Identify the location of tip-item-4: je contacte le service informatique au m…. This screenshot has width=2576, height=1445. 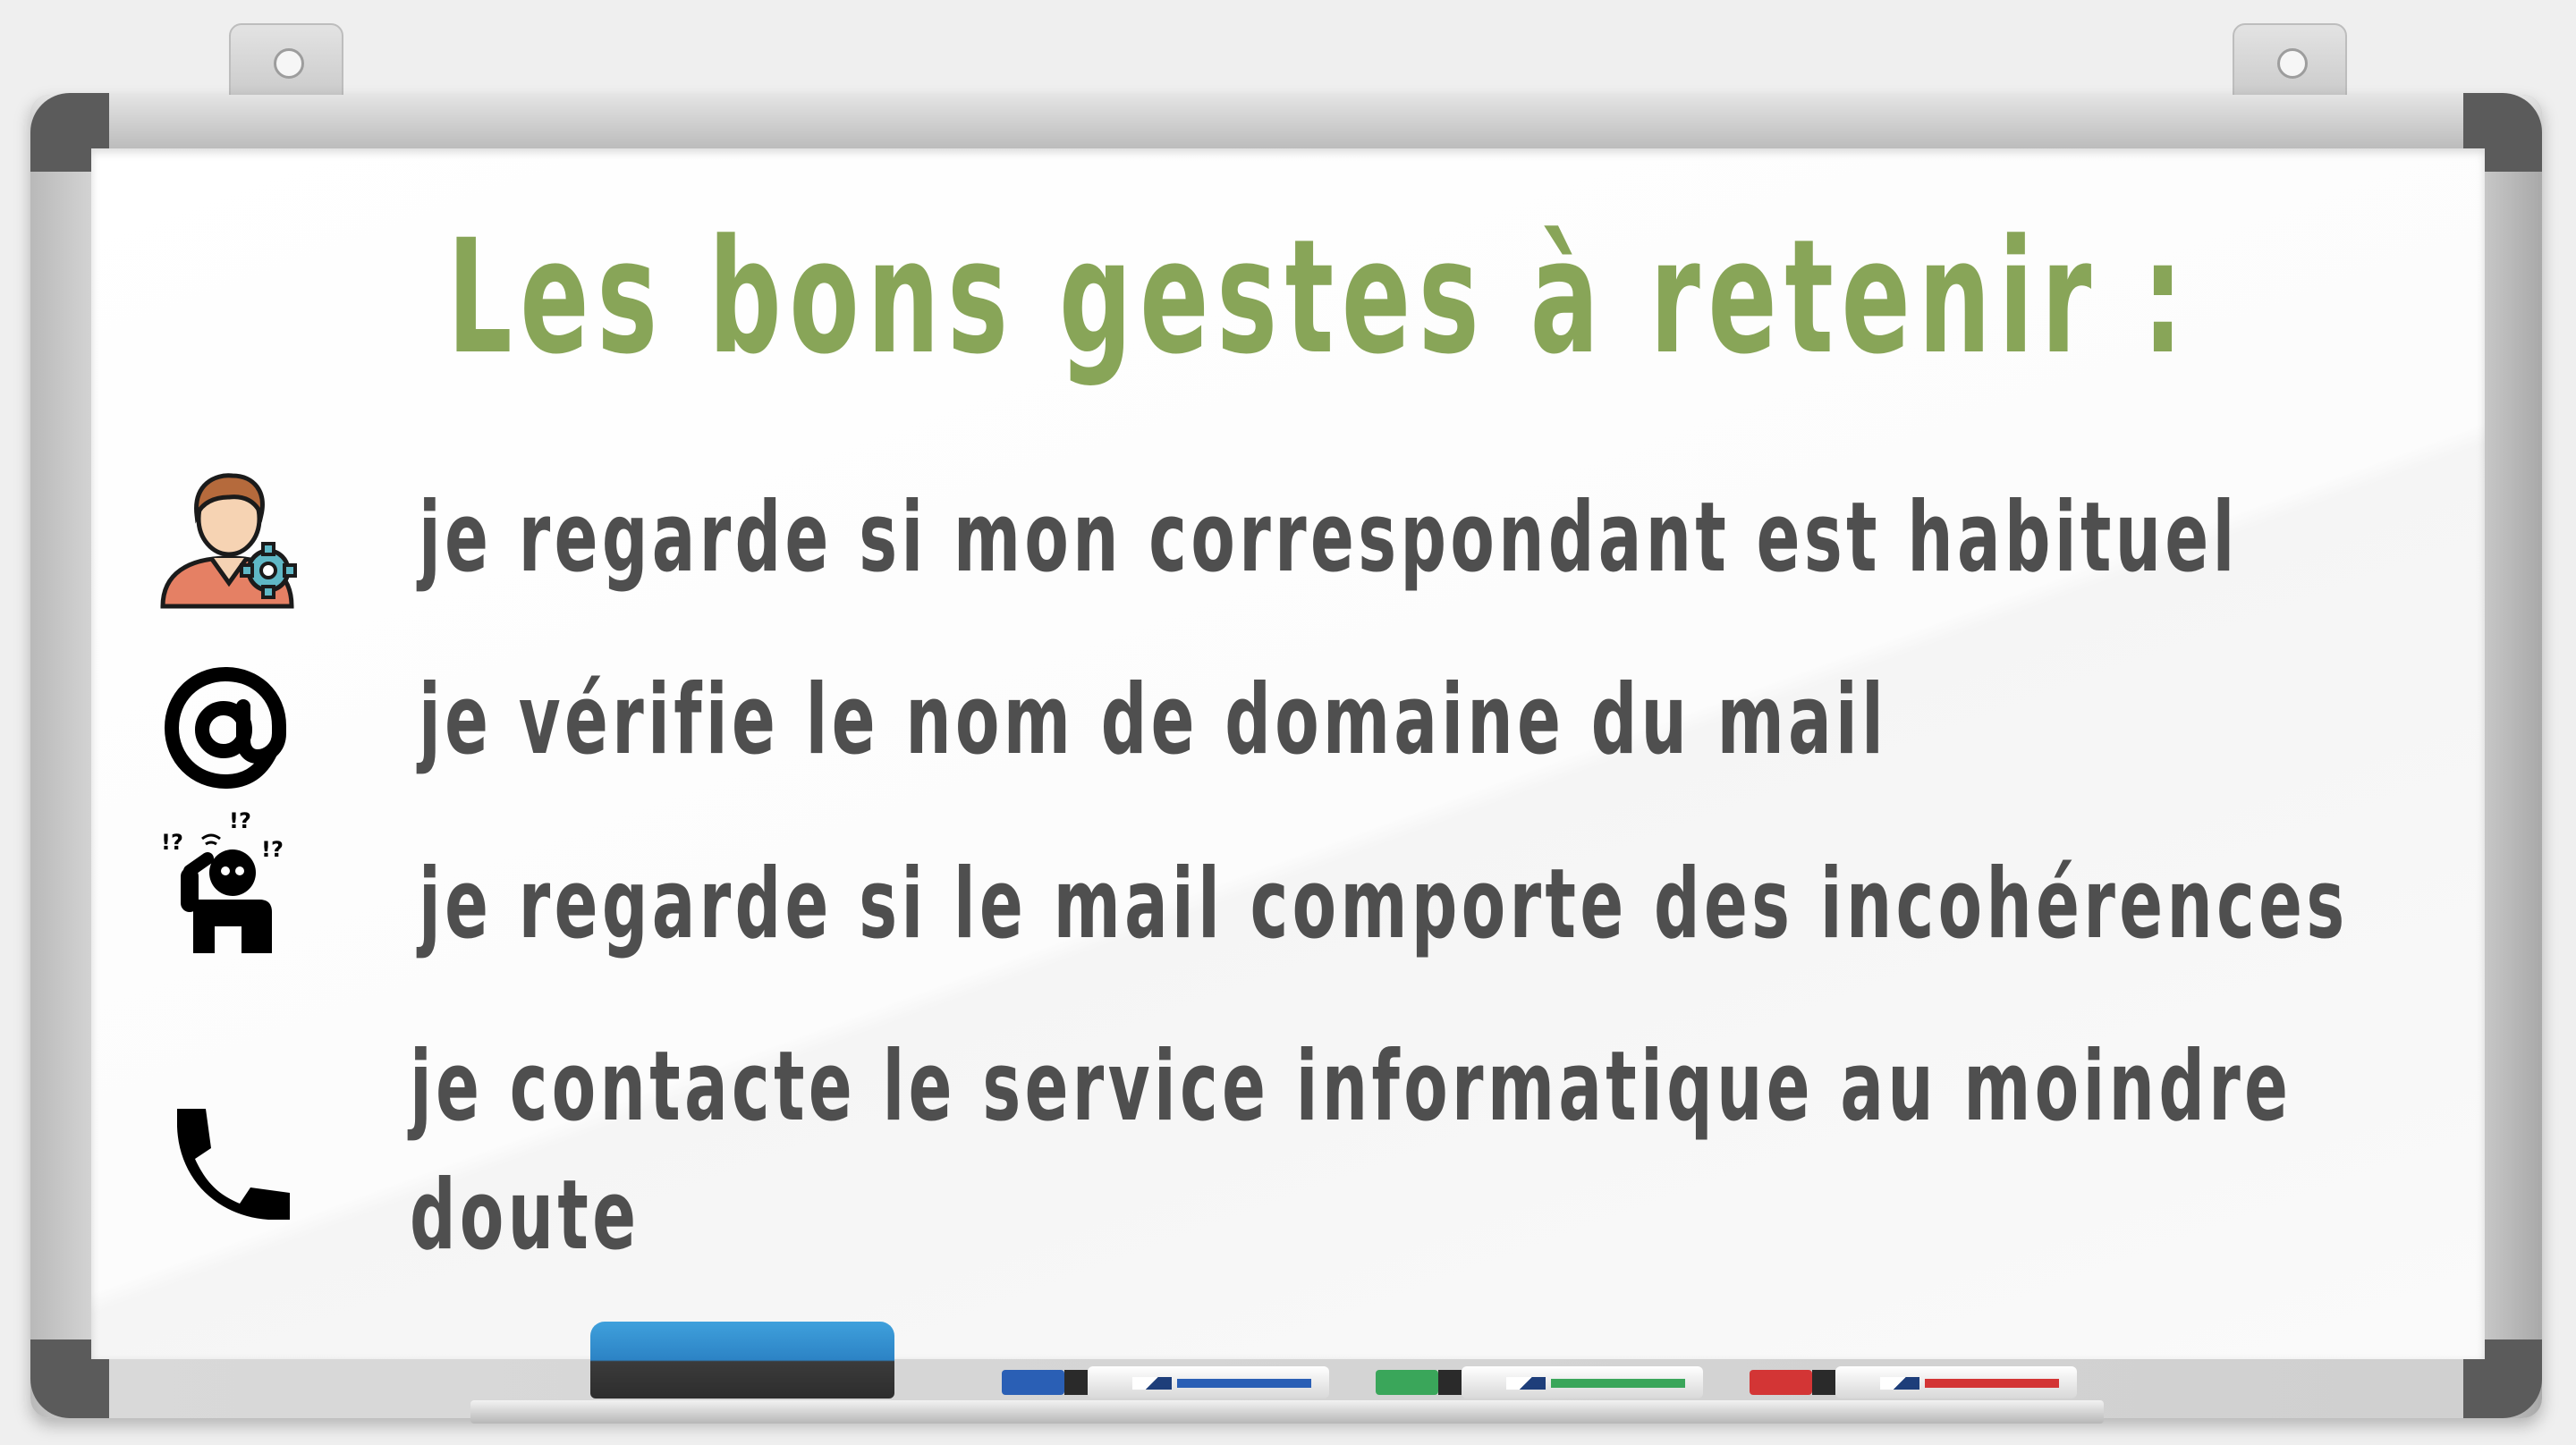
(1351, 1087).